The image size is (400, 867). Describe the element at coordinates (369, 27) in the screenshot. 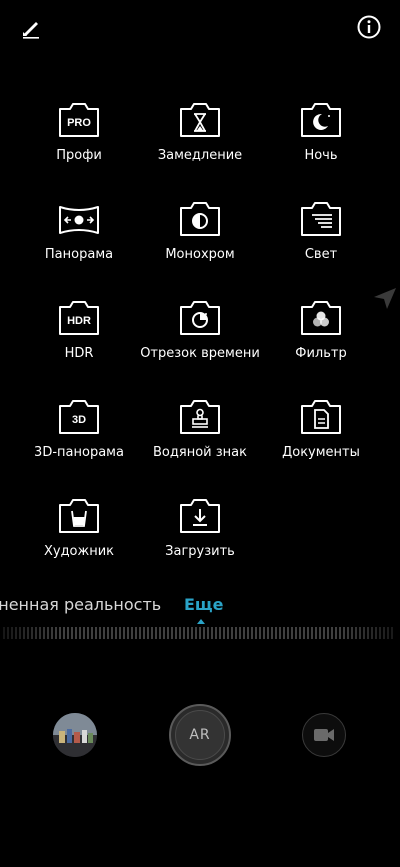

I see `info-icon` at that location.